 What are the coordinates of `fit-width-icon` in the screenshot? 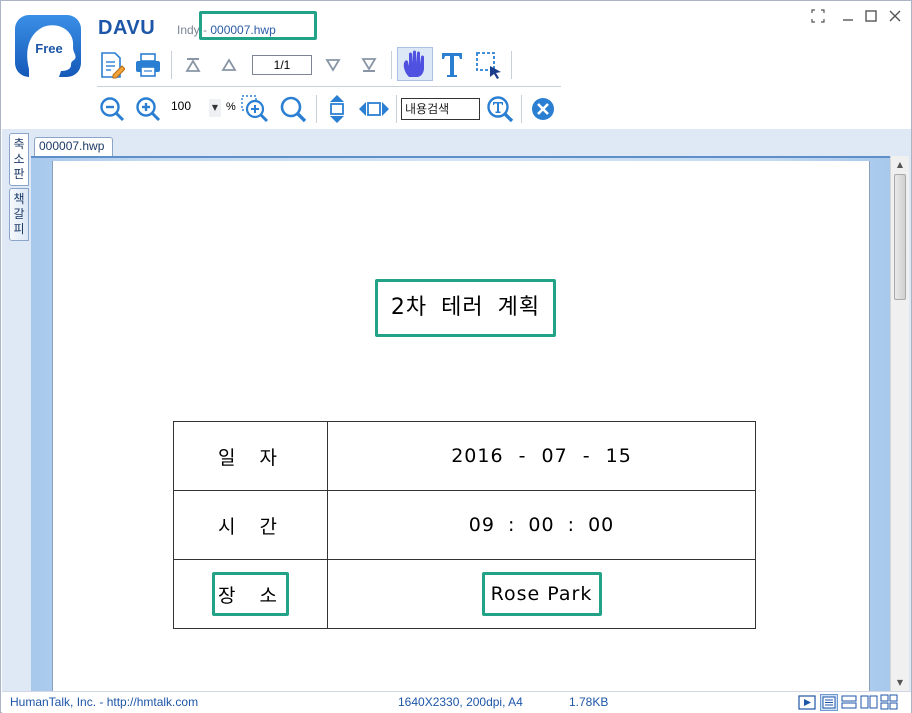 It's located at (374, 109).